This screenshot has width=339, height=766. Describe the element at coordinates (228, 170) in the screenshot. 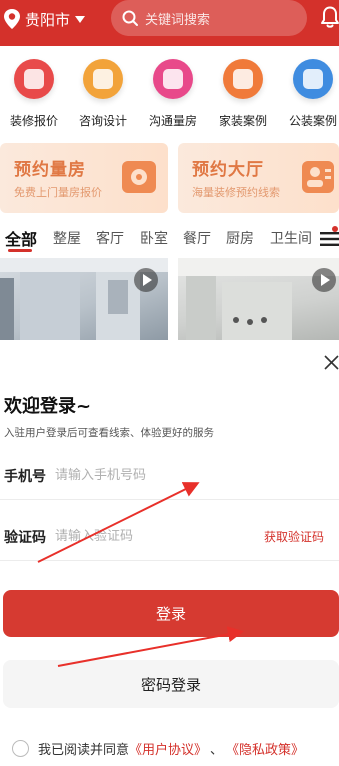

I see `promo-title: 预约大厅` at that location.